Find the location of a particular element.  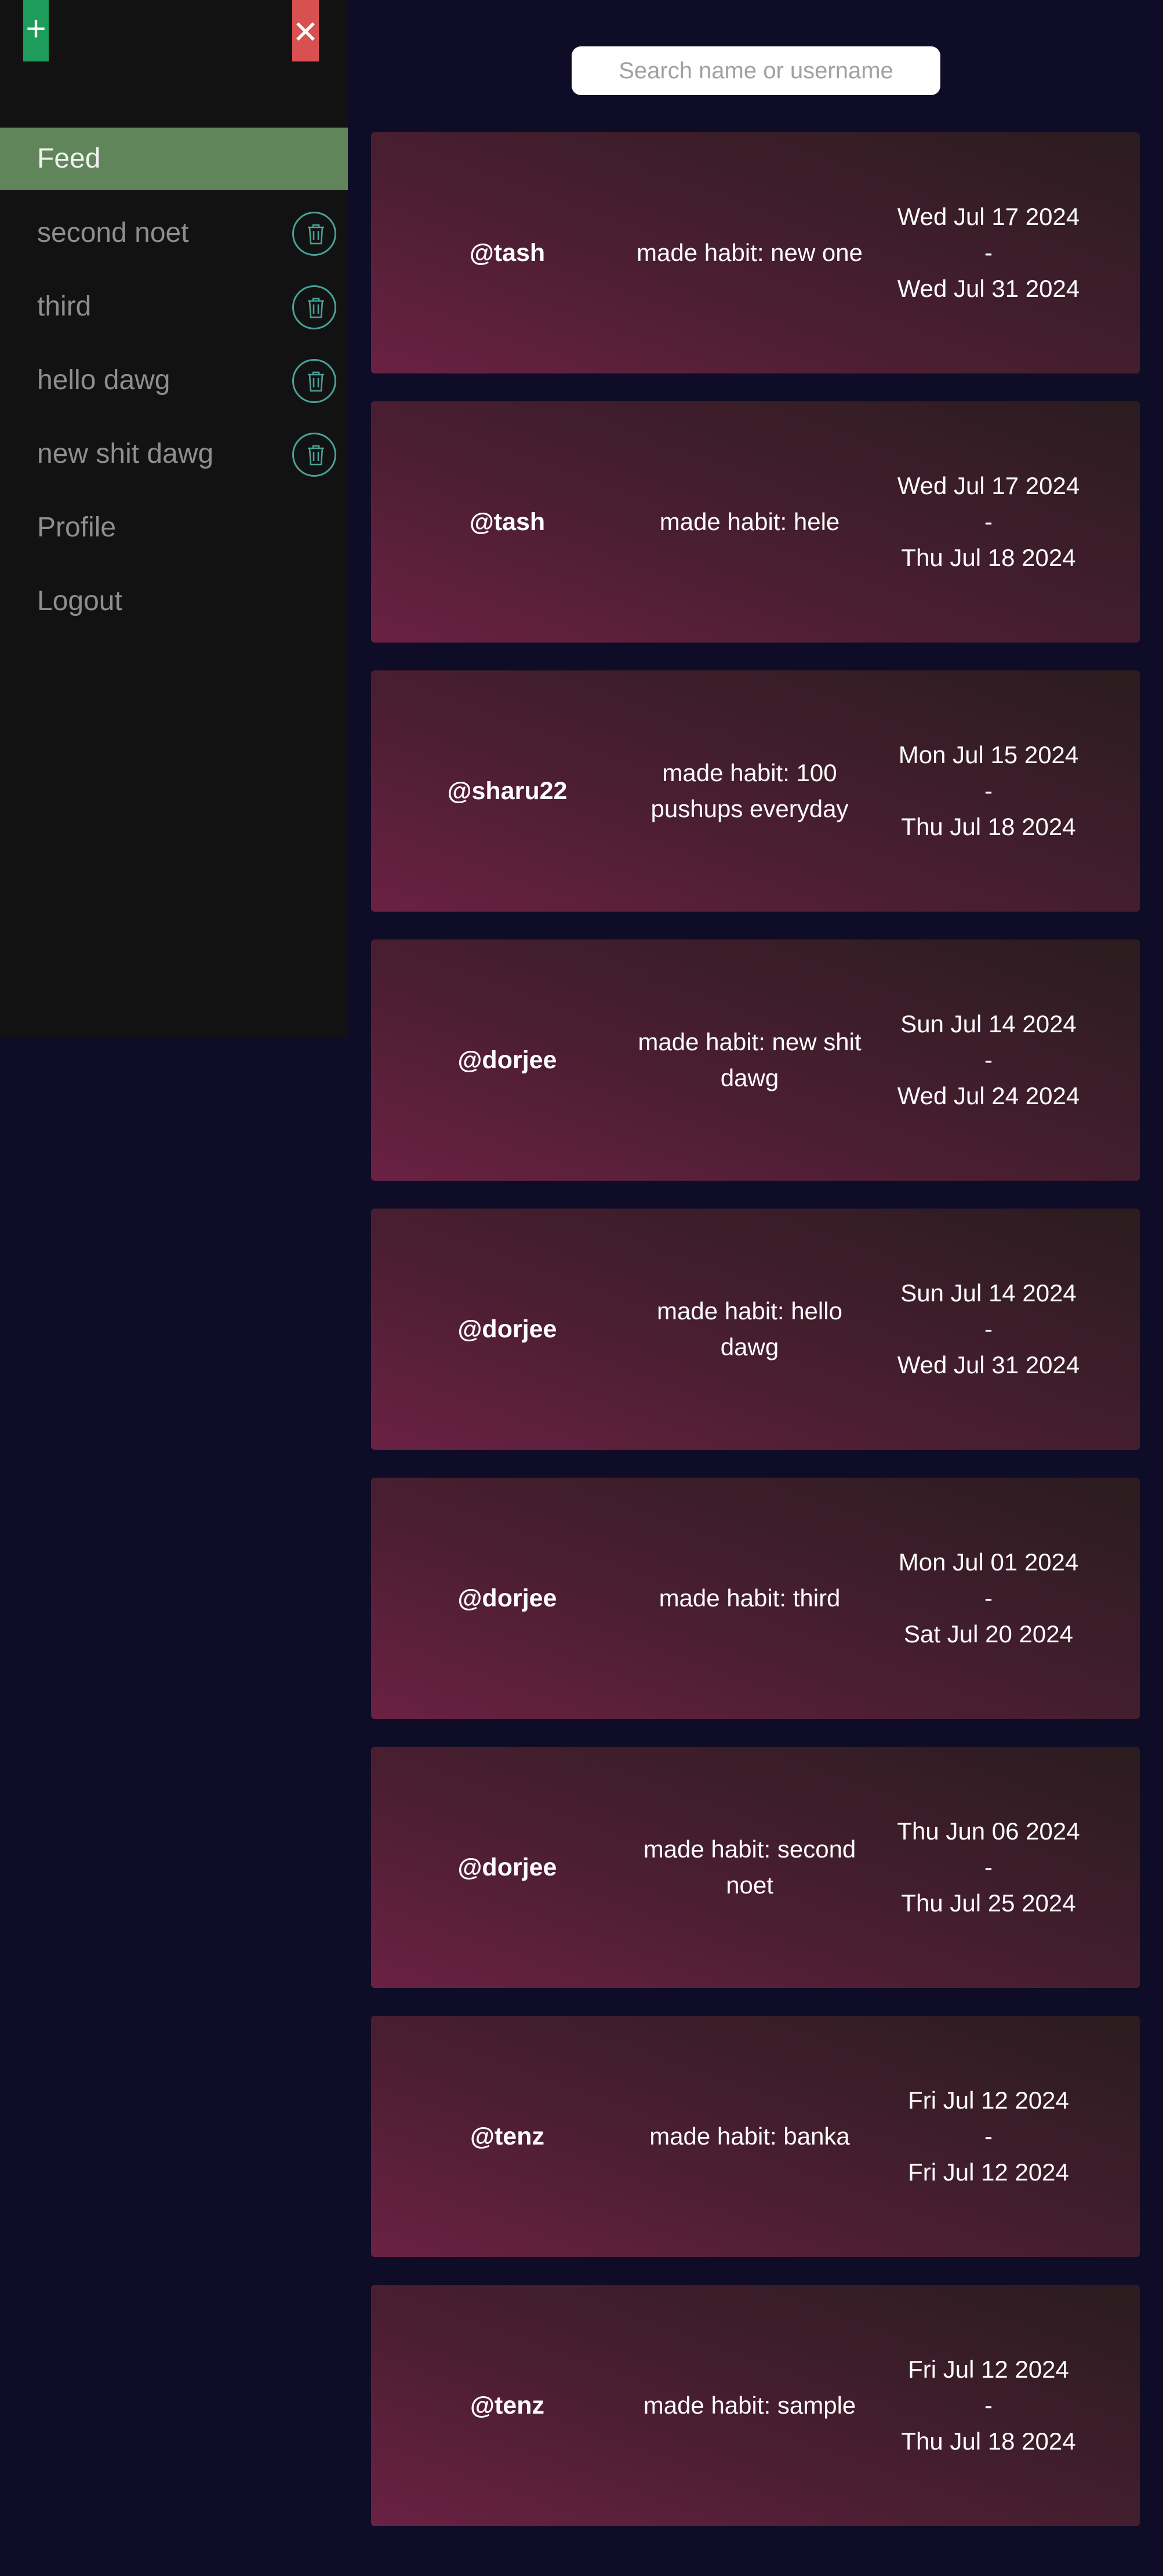

feed-date-range: Sun Jul 14 2024 - Wed Jul 31 2024 is located at coordinates (989, 1329).